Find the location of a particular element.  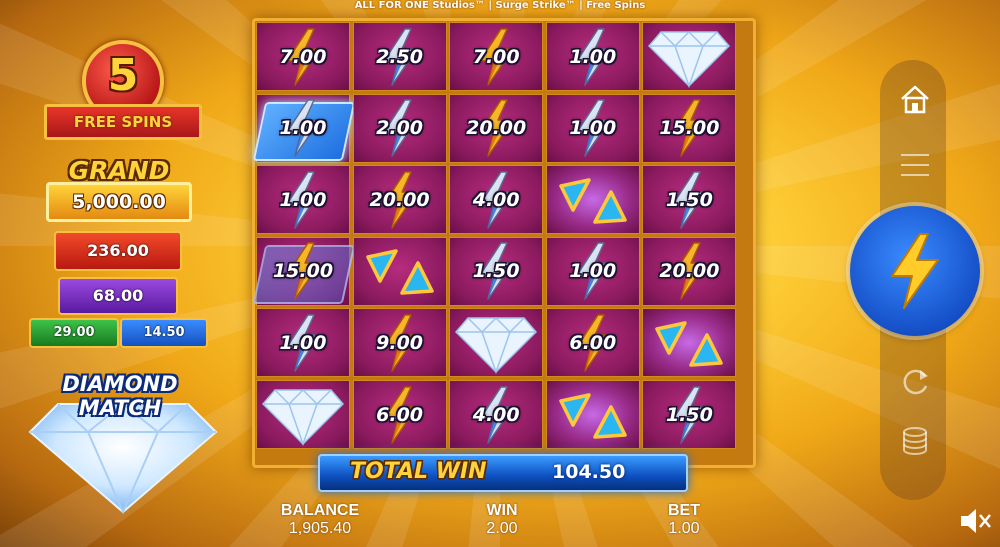

lightning-icon is located at coordinates (915, 271).